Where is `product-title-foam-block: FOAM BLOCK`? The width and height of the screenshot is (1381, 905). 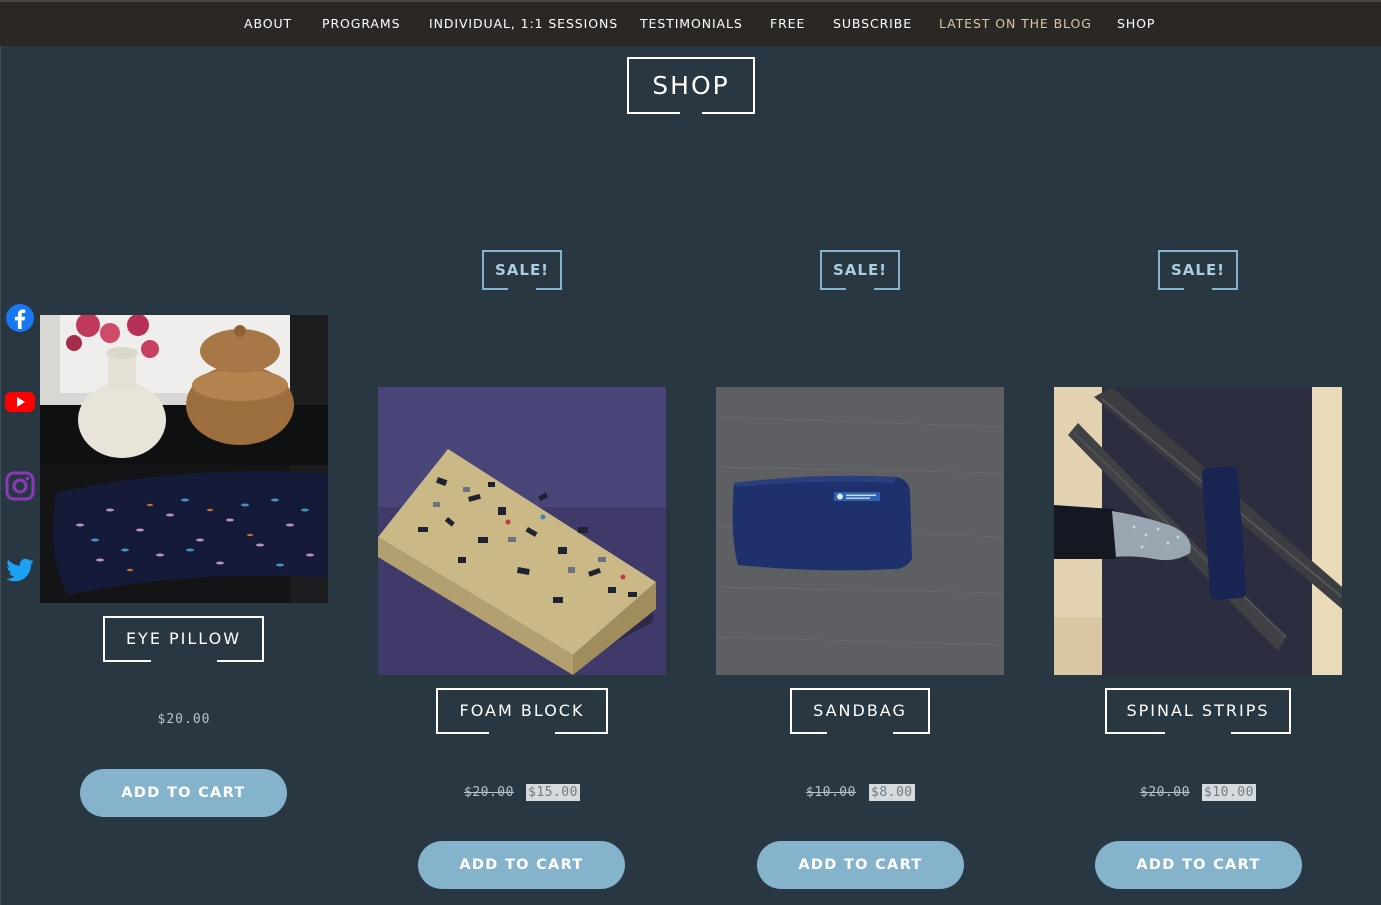
product-title-foam-block: FOAM BLOCK is located at coordinates (522, 711).